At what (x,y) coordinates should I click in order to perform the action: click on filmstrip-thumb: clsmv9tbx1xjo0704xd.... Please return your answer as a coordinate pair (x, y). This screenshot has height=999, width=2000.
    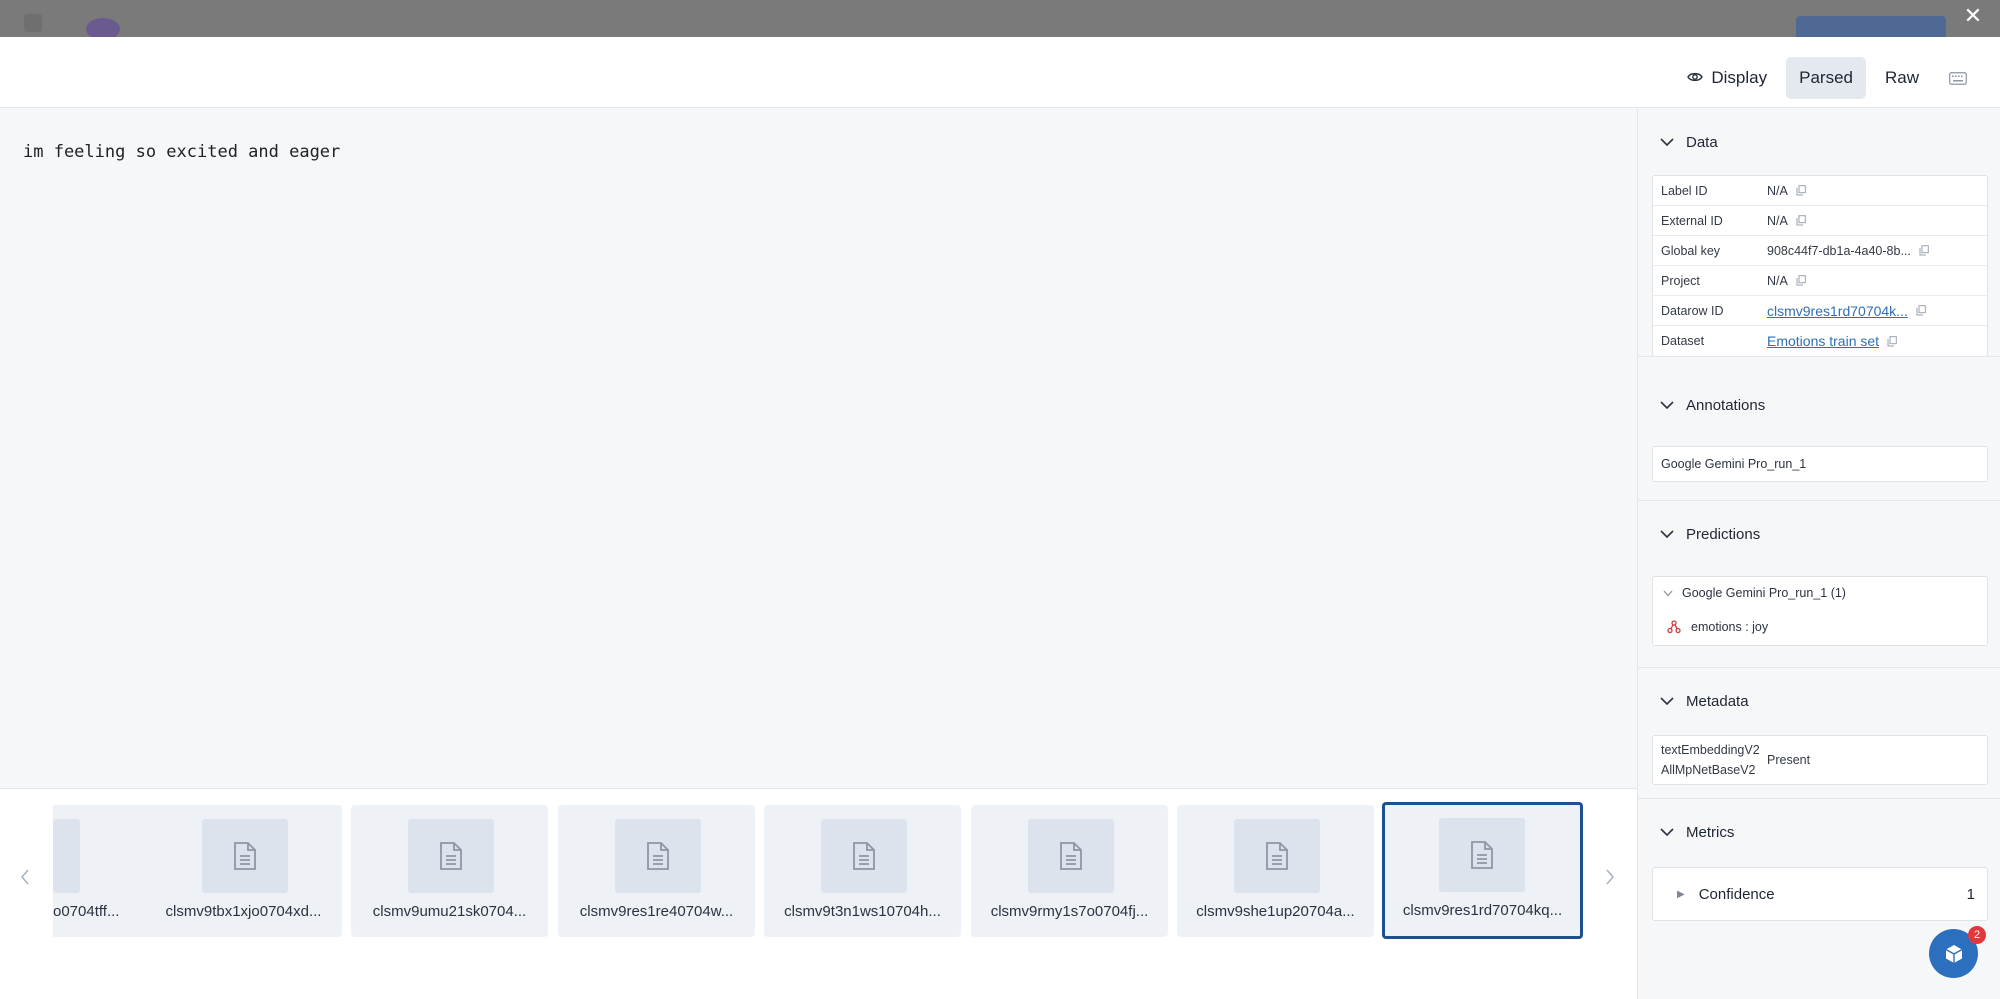
    Looking at the image, I should click on (243, 871).